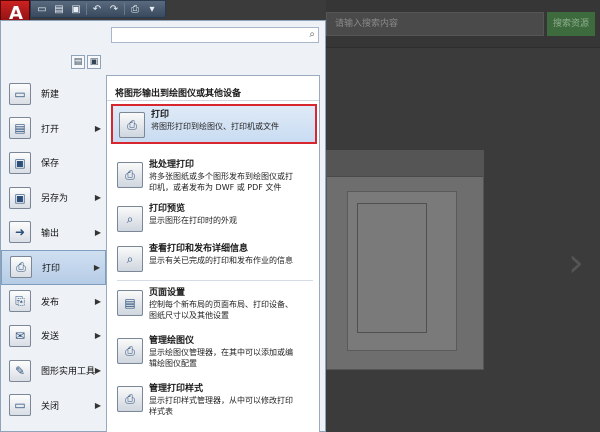 This screenshot has width=600, height=432. What do you see at coordinates (50, 302) in the screenshot?
I see `nav-item-label: 发布` at bounding box center [50, 302].